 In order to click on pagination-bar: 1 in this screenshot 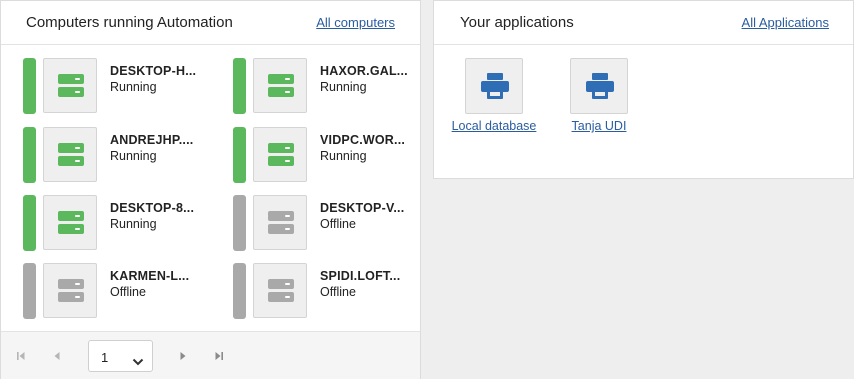, I will do `click(210, 355)`.